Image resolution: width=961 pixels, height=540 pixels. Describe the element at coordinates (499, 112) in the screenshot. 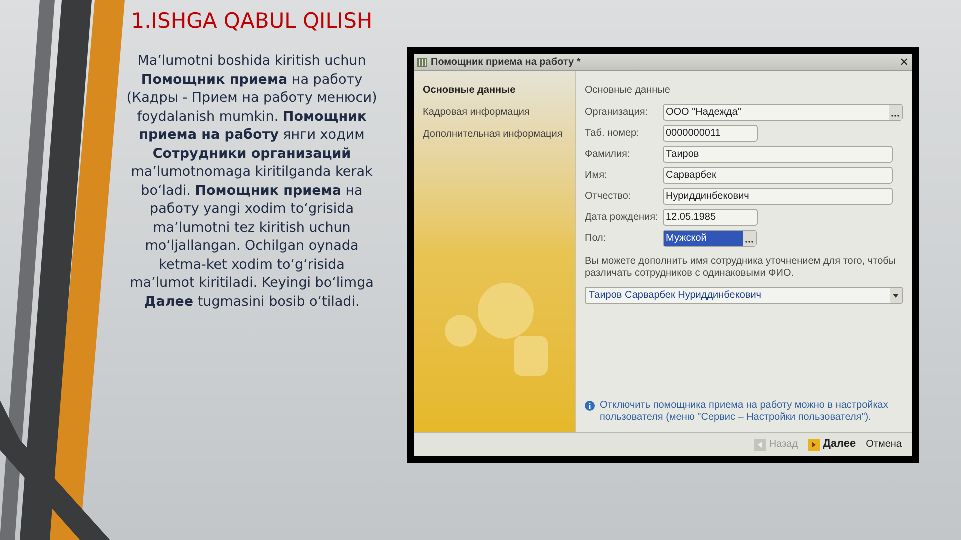

I see `nav-item: Кадровая информация` at that location.